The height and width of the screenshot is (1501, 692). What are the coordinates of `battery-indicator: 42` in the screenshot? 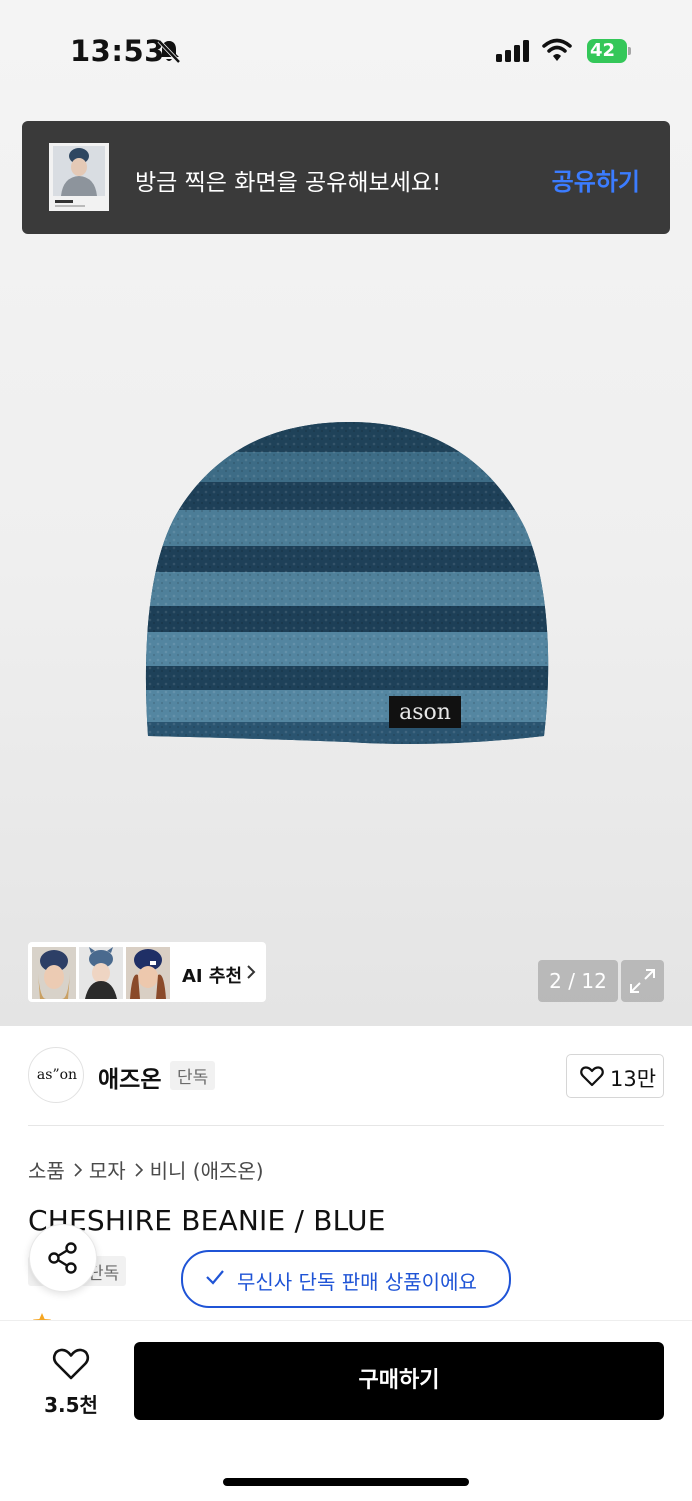 It's located at (609, 51).